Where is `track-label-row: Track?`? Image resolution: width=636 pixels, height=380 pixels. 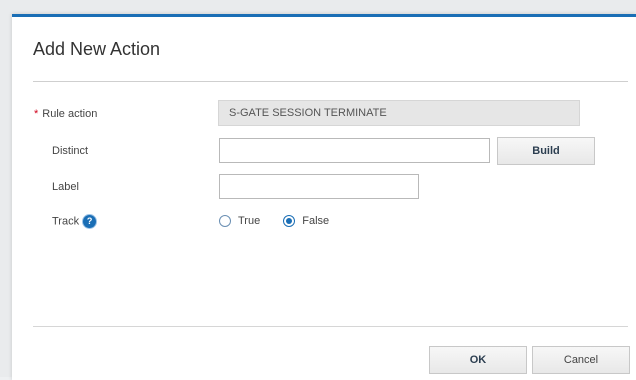
track-label-row: Track? is located at coordinates (74, 221).